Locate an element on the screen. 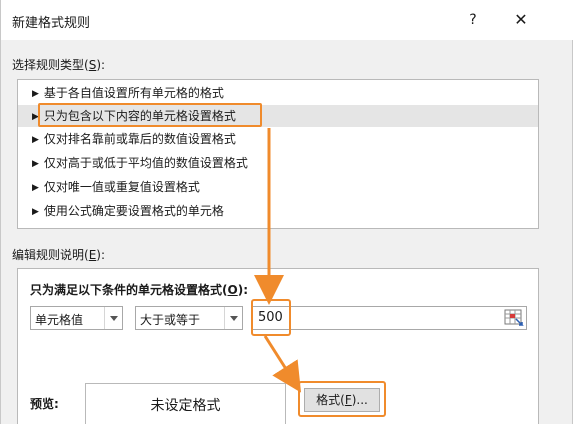  rule-item-all-cells: ▶ 基于各自值设置所有单元格的格式 is located at coordinates (278, 93).